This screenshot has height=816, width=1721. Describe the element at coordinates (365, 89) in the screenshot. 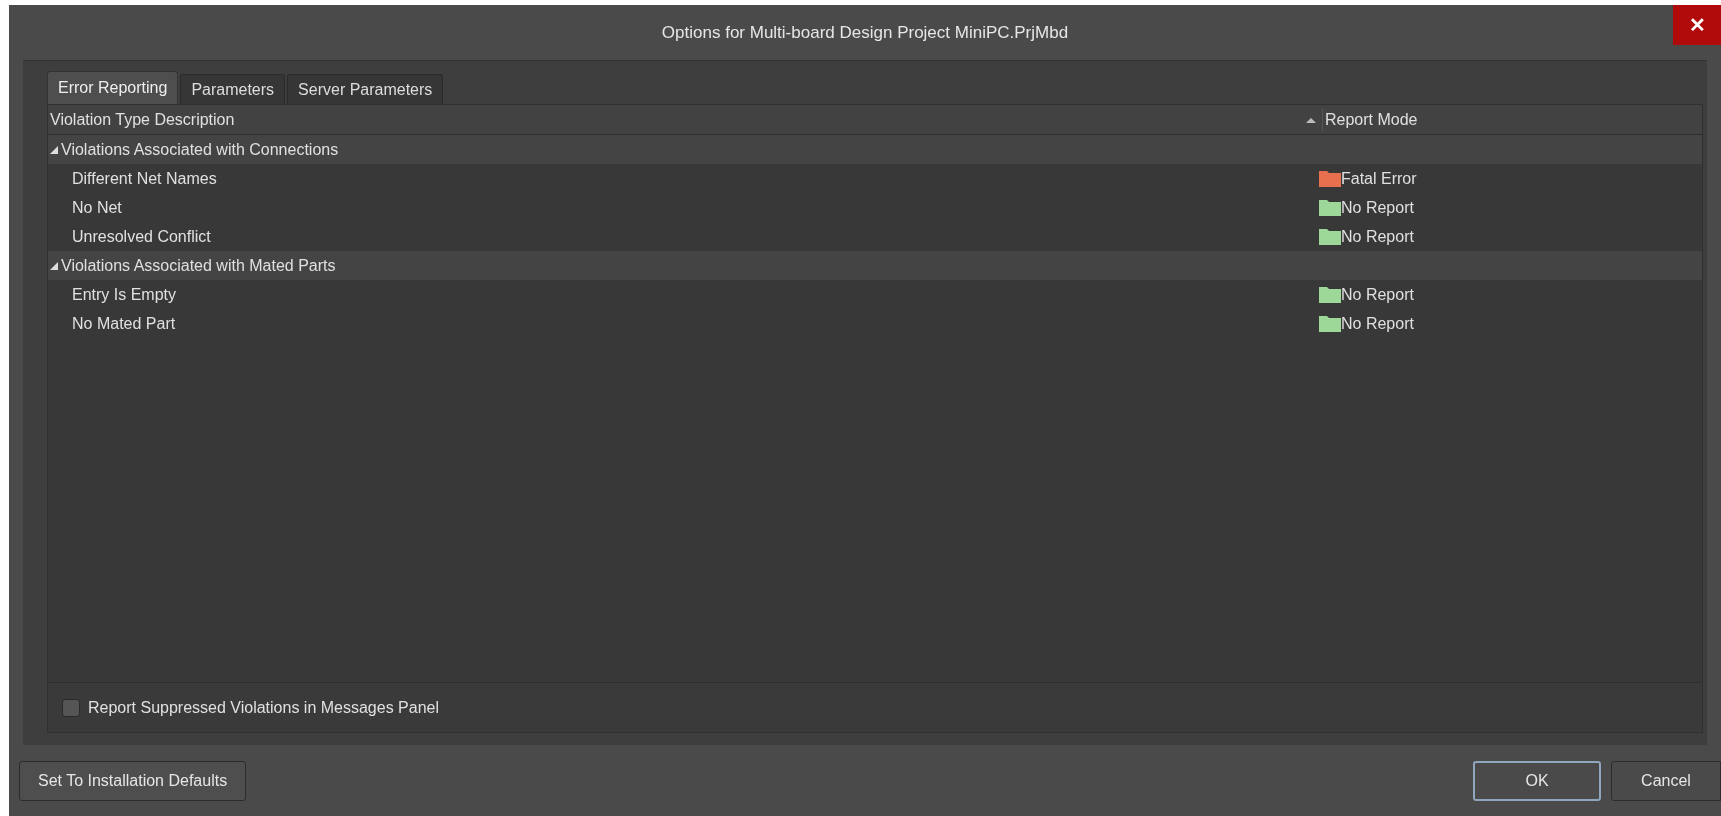

I see `tab: Server Parameters` at that location.